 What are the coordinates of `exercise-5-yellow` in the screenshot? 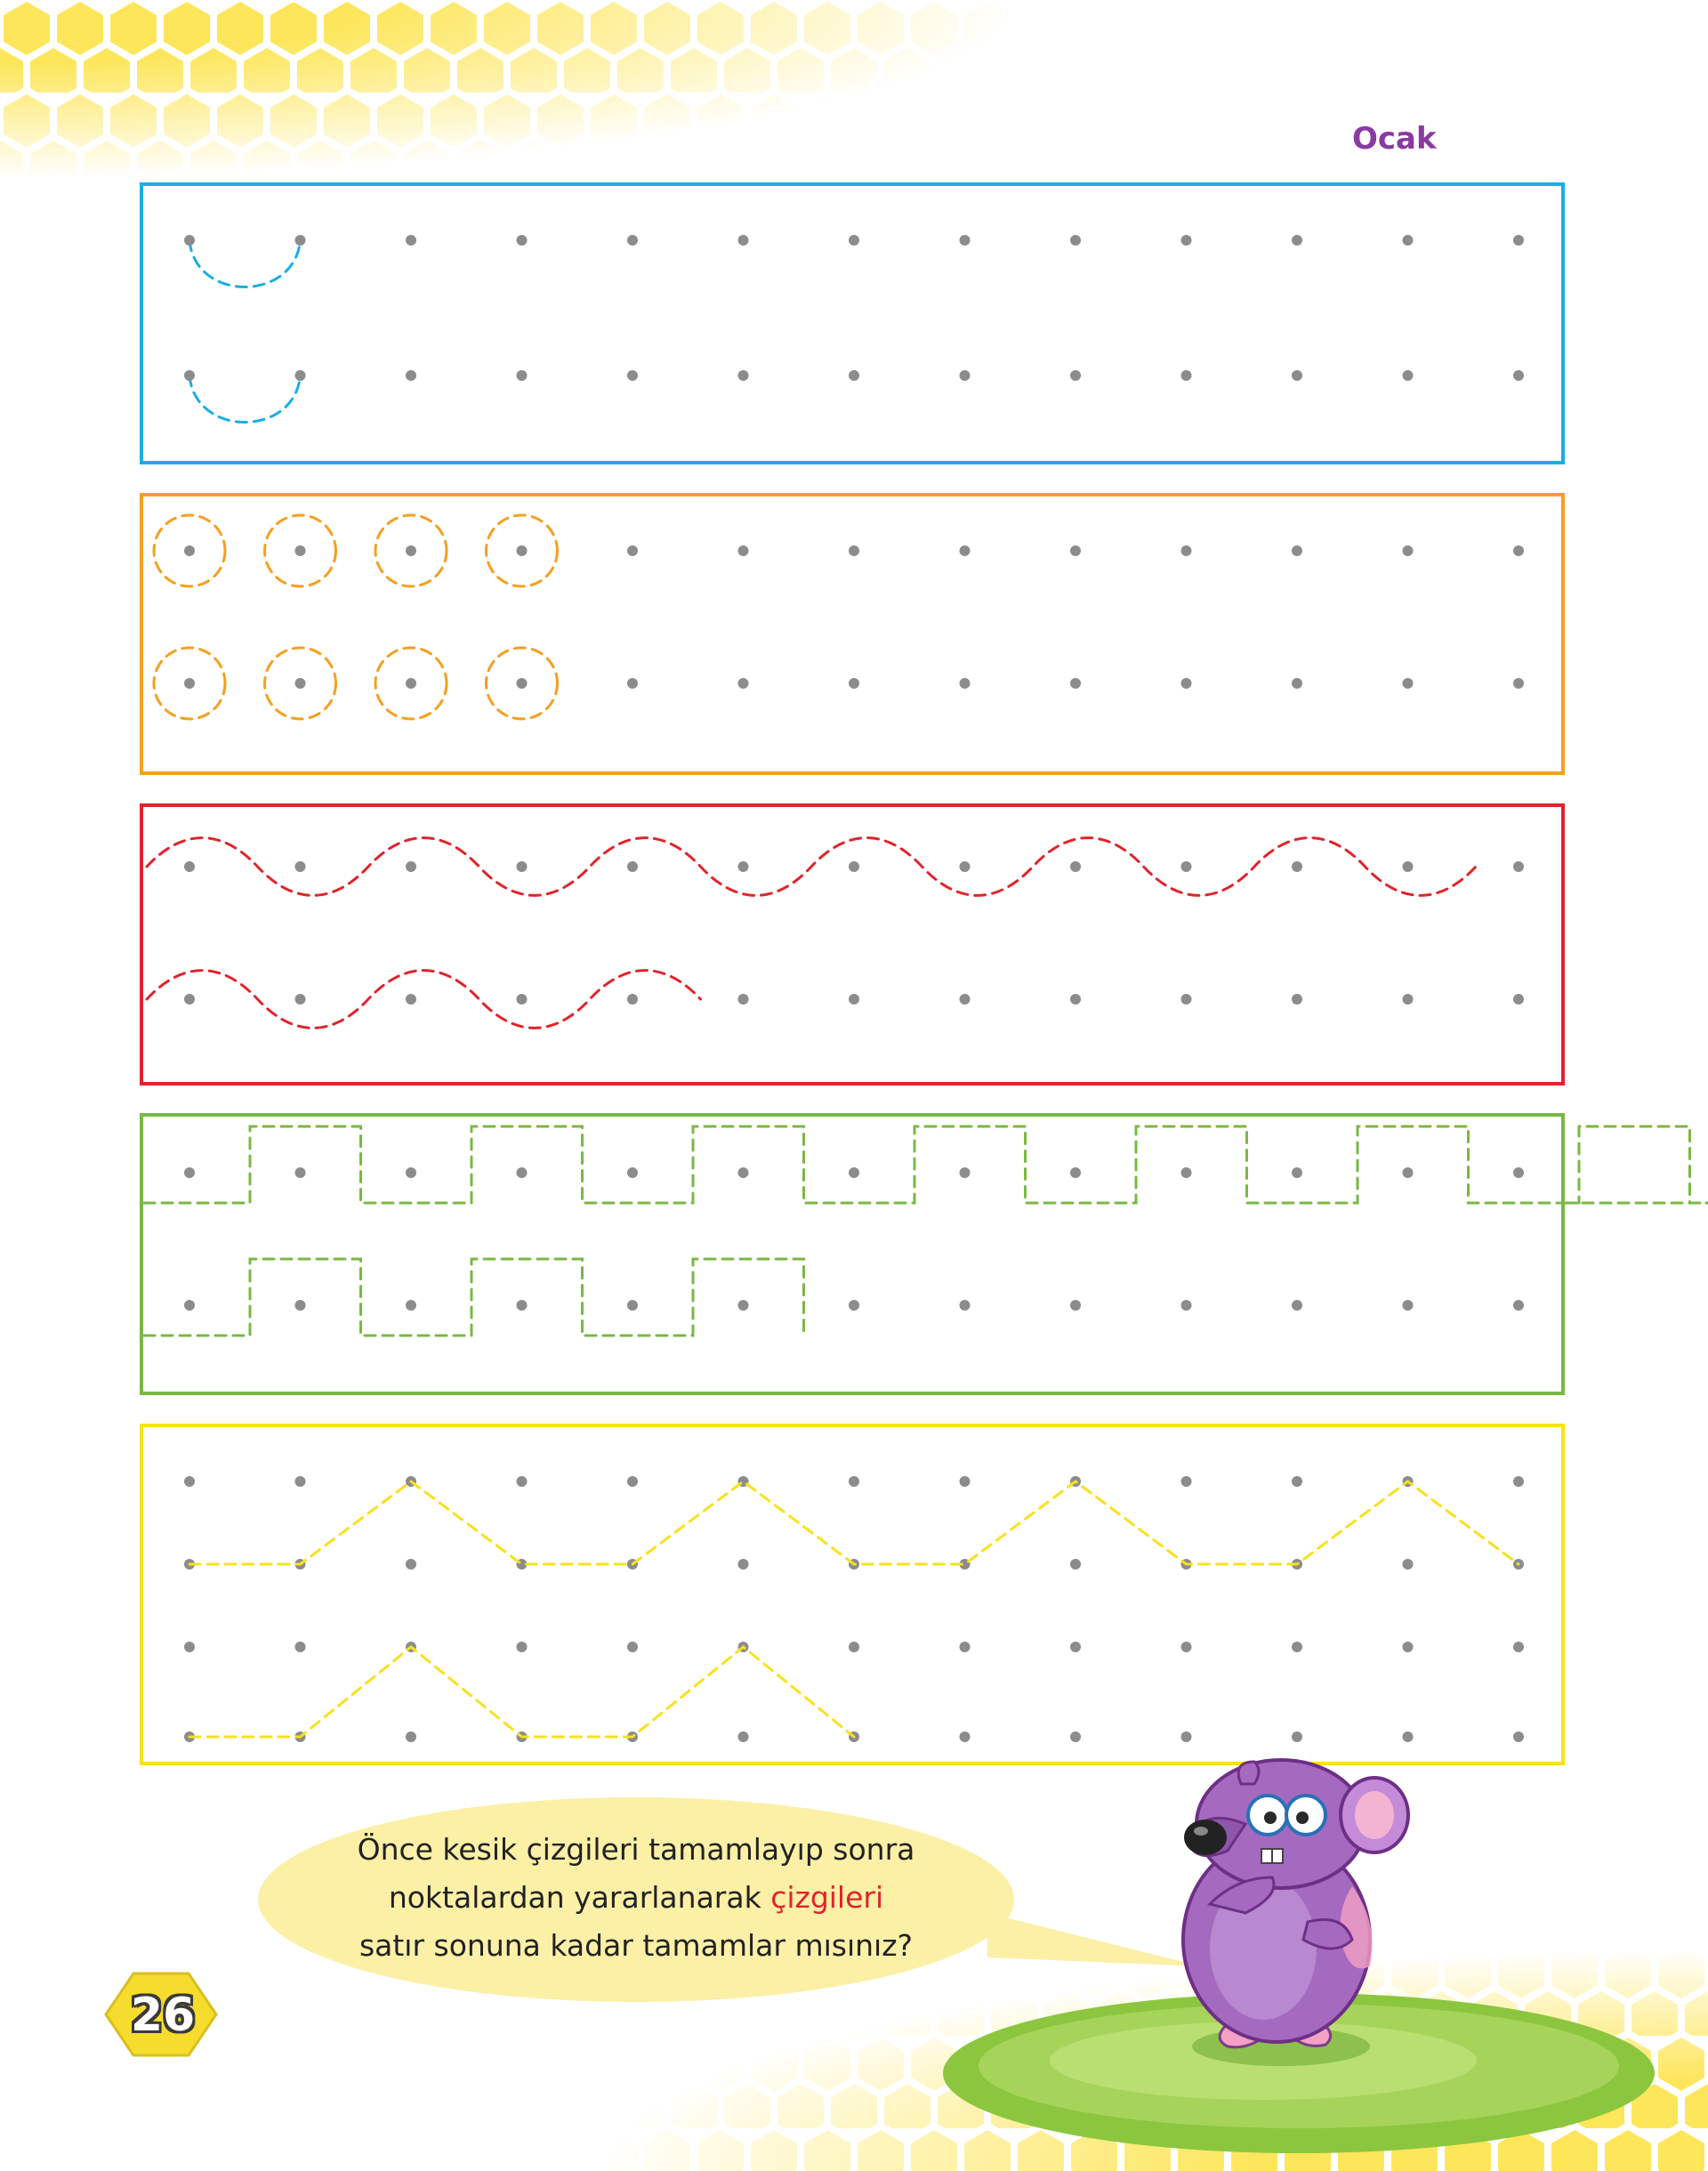 It's located at (852, 1594).